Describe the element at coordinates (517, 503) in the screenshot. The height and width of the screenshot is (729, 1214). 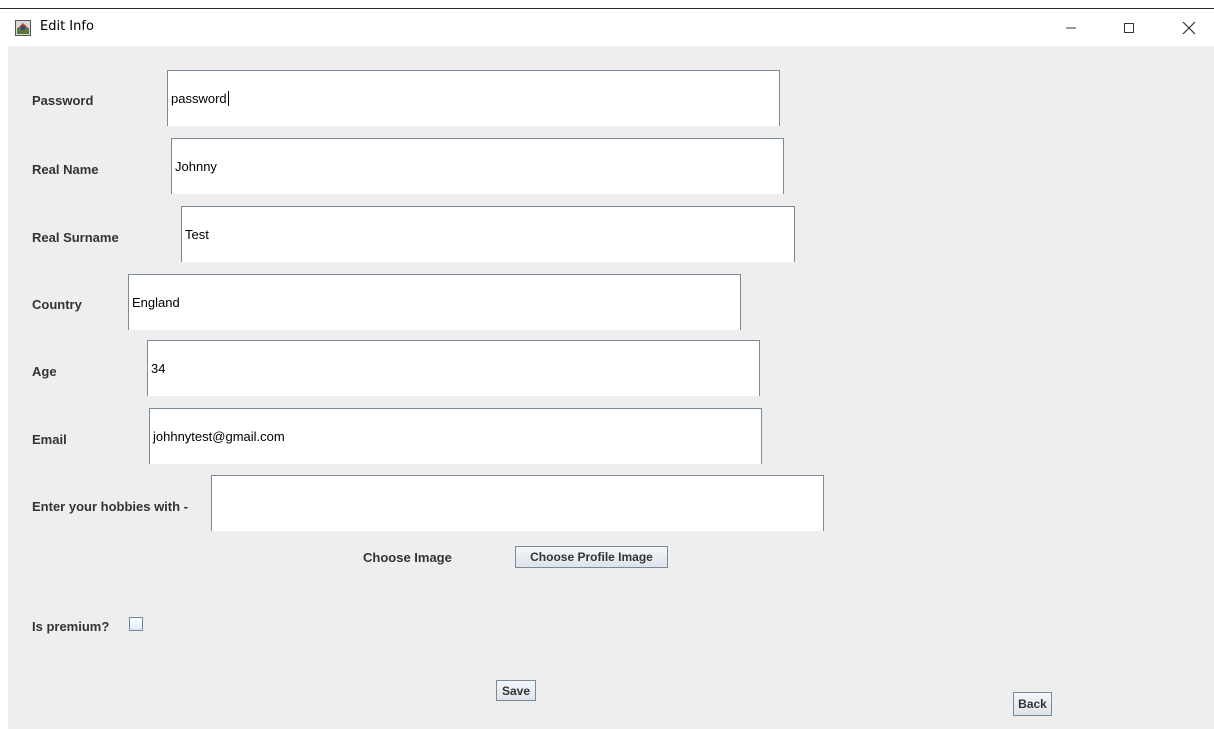
I see `hobbies-field` at that location.